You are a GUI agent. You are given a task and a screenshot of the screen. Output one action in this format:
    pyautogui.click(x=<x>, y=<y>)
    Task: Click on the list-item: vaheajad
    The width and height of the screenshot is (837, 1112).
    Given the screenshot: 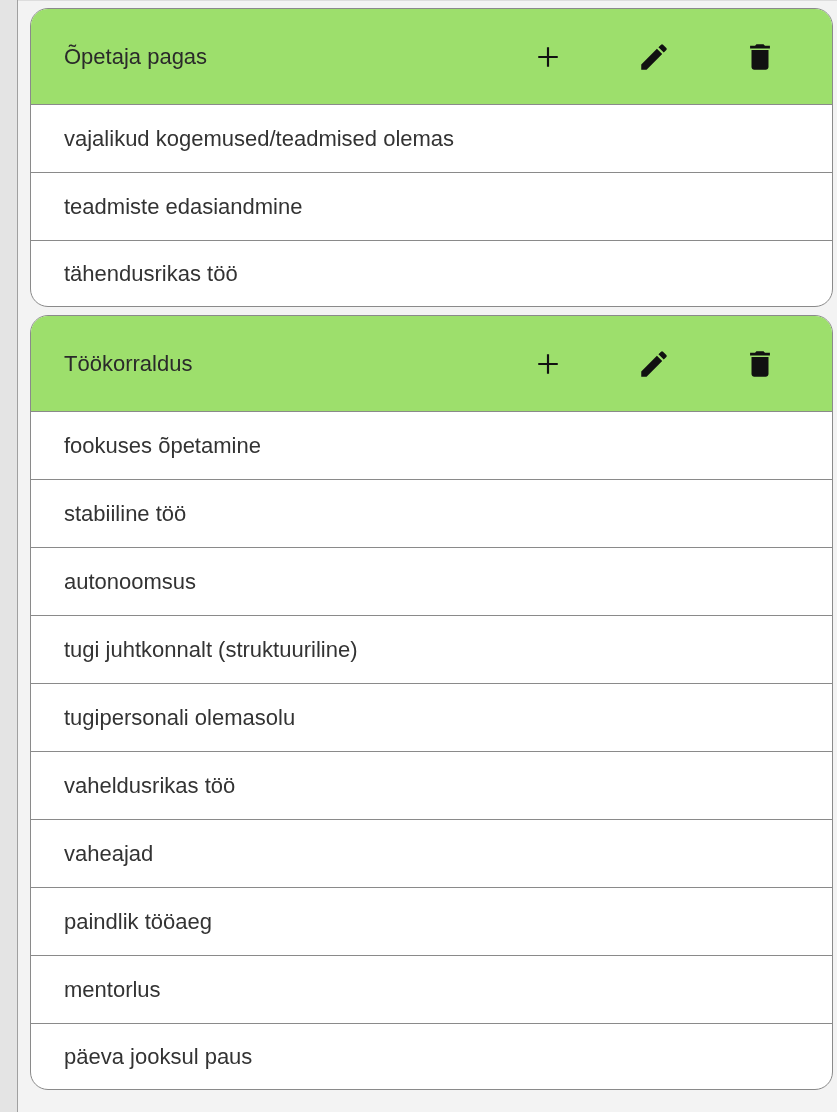 What is the action you would take?
    pyautogui.click(x=431, y=854)
    